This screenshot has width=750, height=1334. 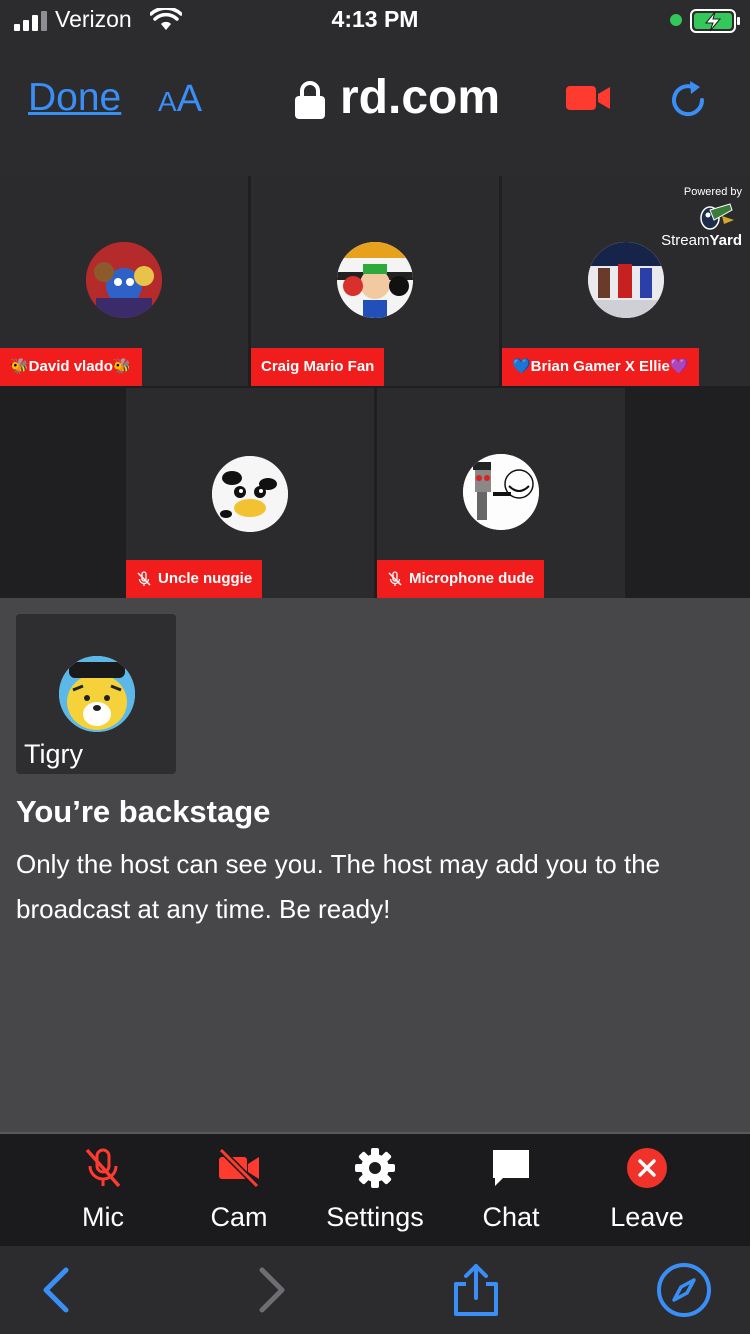 I want to click on chat-button: Chat, so click(x=511, y=1189).